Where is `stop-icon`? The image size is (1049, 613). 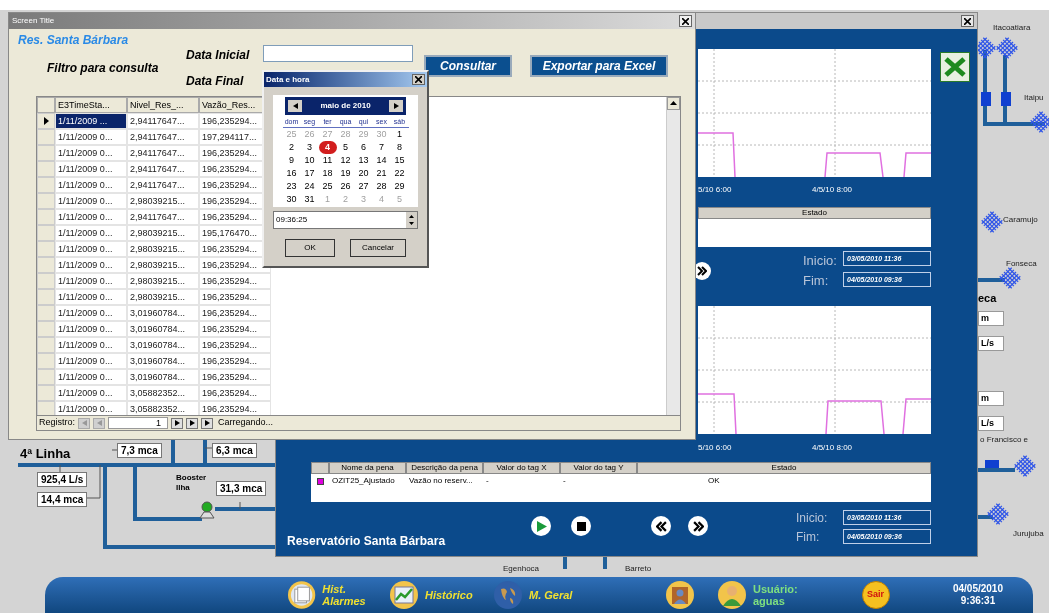 stop-icon is located at coordinates (581, 526).